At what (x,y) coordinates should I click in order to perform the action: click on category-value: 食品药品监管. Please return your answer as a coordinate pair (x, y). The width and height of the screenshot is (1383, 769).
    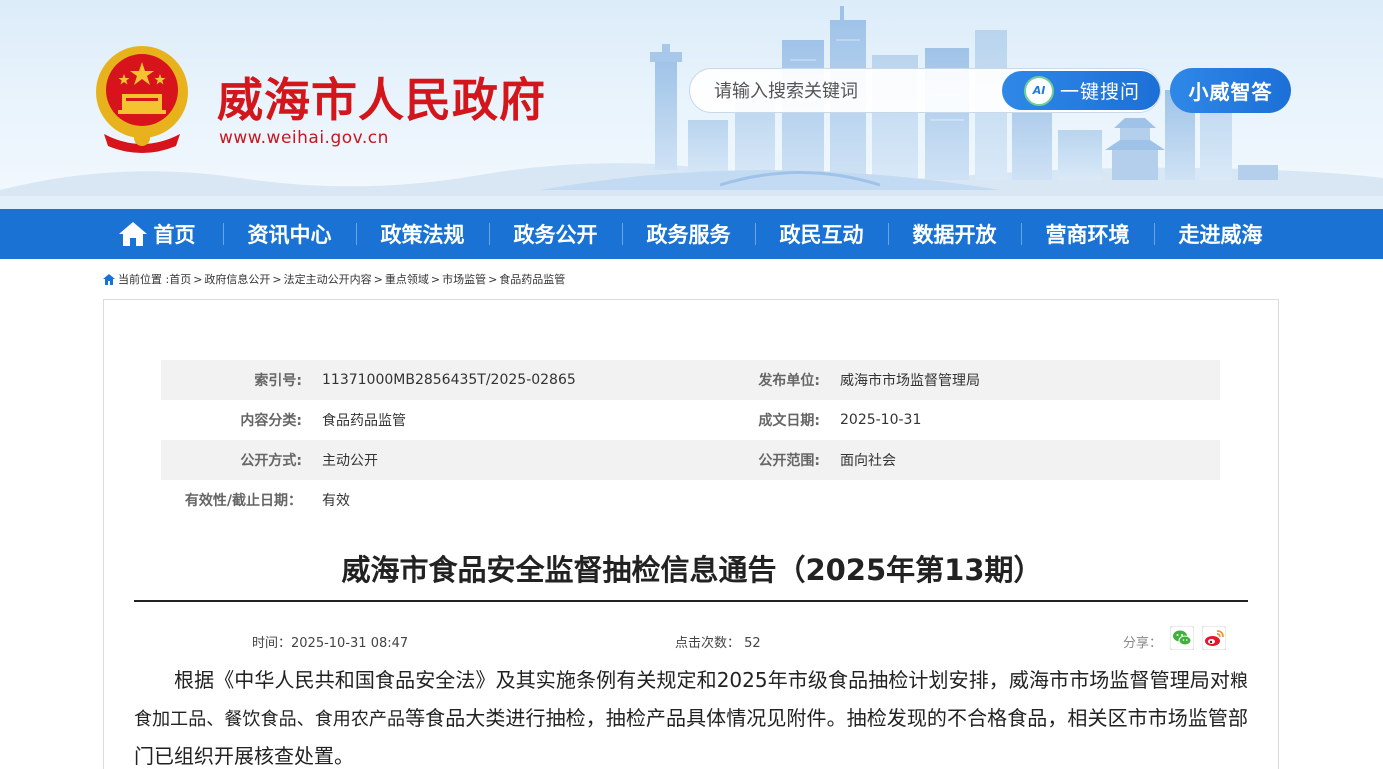
    Looking at the image, I should click on (364, 421).